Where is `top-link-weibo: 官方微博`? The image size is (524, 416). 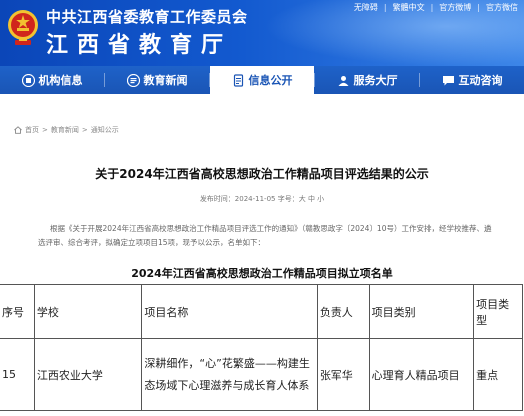 top-link-weibo: 官方微博 is located at coordinates (455, 7).